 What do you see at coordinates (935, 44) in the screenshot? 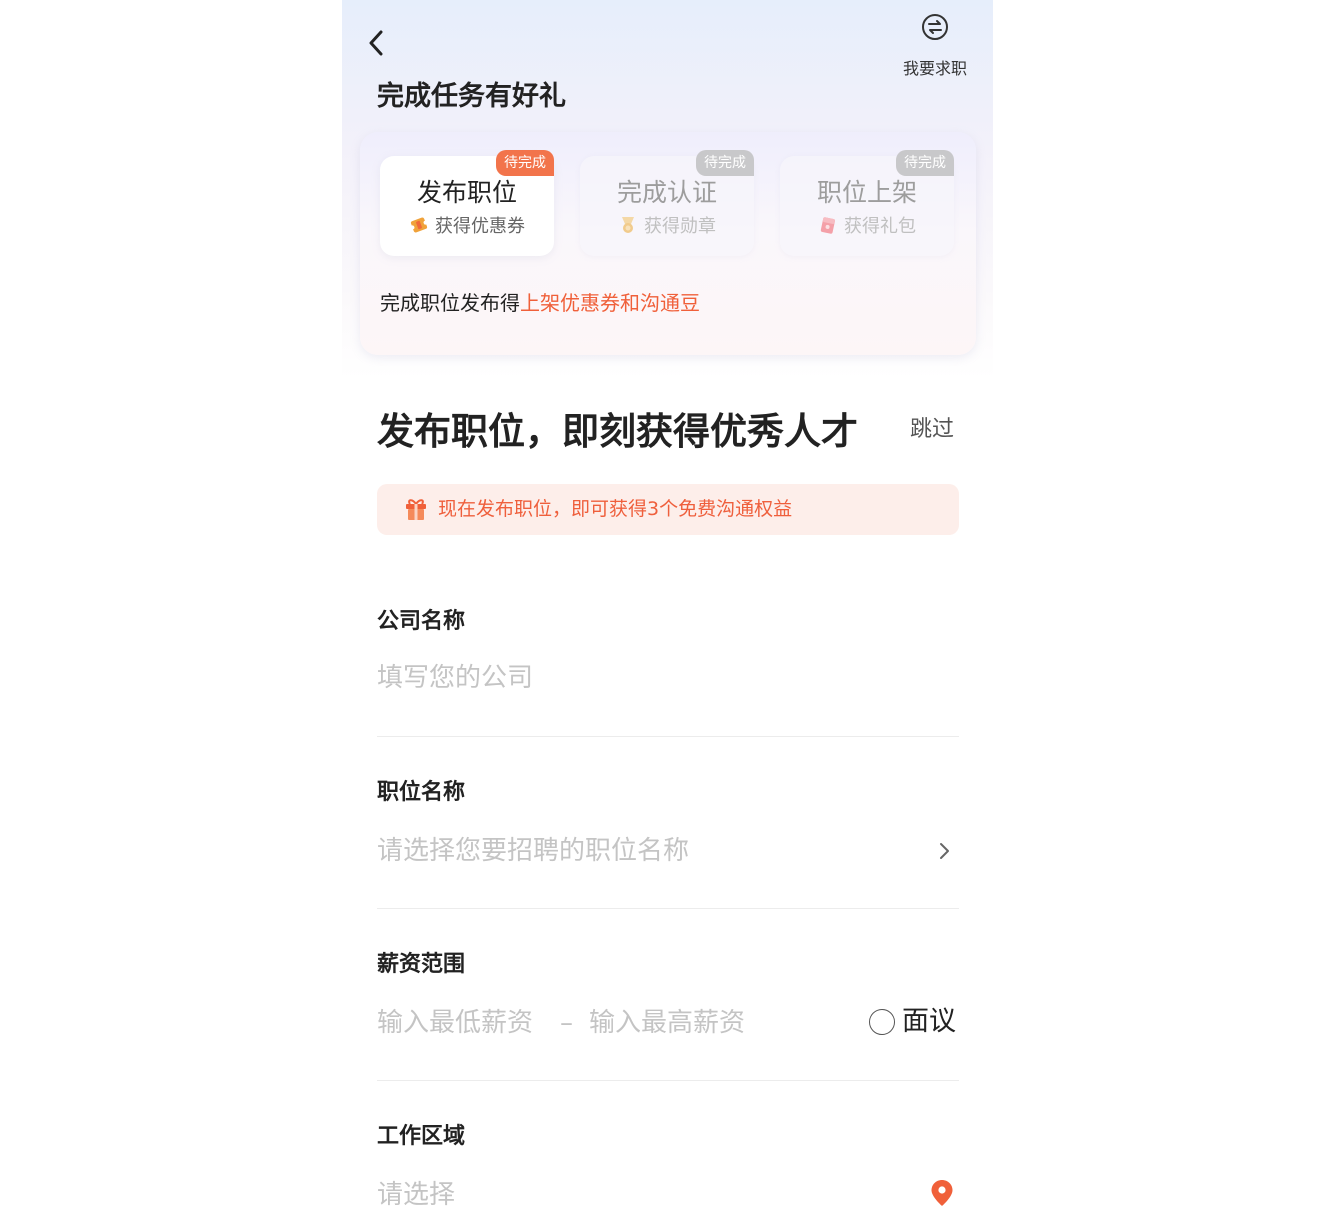
I see `switch-to-jobseeker-button: 我要求职` at bounding box center [935, 44].